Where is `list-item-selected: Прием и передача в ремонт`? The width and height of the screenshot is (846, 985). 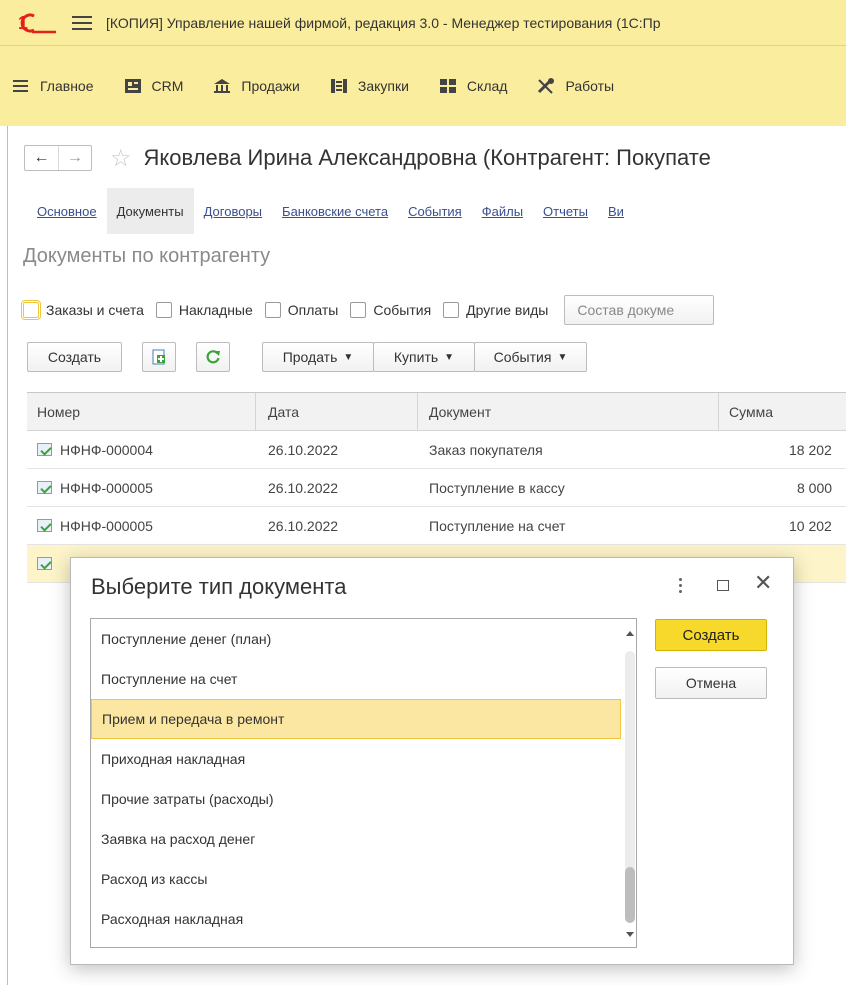
list-item-selected: Прием и передача в ремонт is located at coordinates (356, 719).